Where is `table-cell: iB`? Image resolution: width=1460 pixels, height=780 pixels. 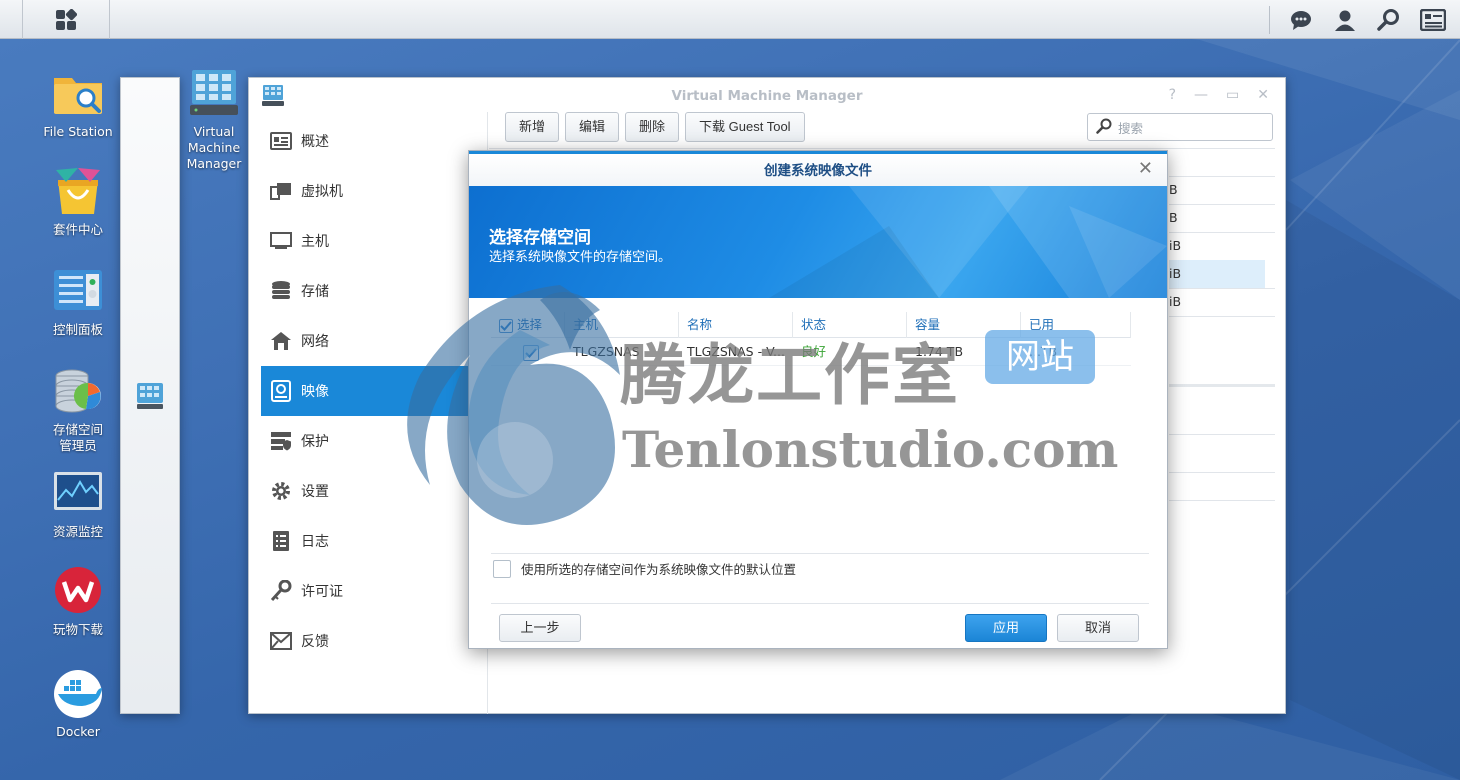
table-cell: iB is located at coordinates (1175, 273).